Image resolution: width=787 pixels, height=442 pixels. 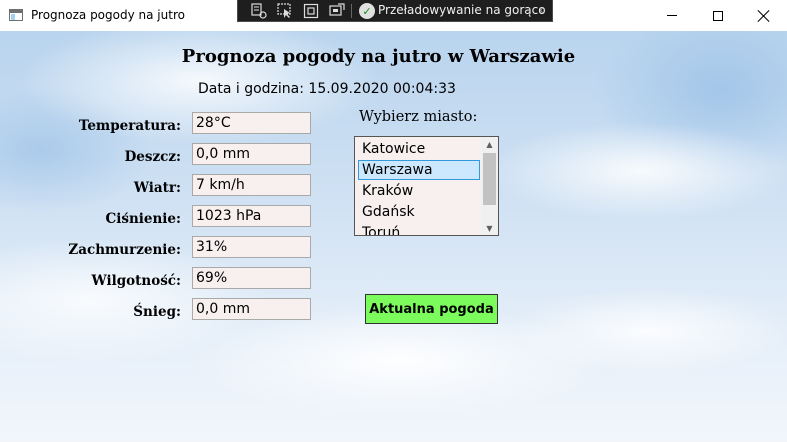 I want to click on scroll-down-arrow-icon: ▼, so click(x=489, y=228).